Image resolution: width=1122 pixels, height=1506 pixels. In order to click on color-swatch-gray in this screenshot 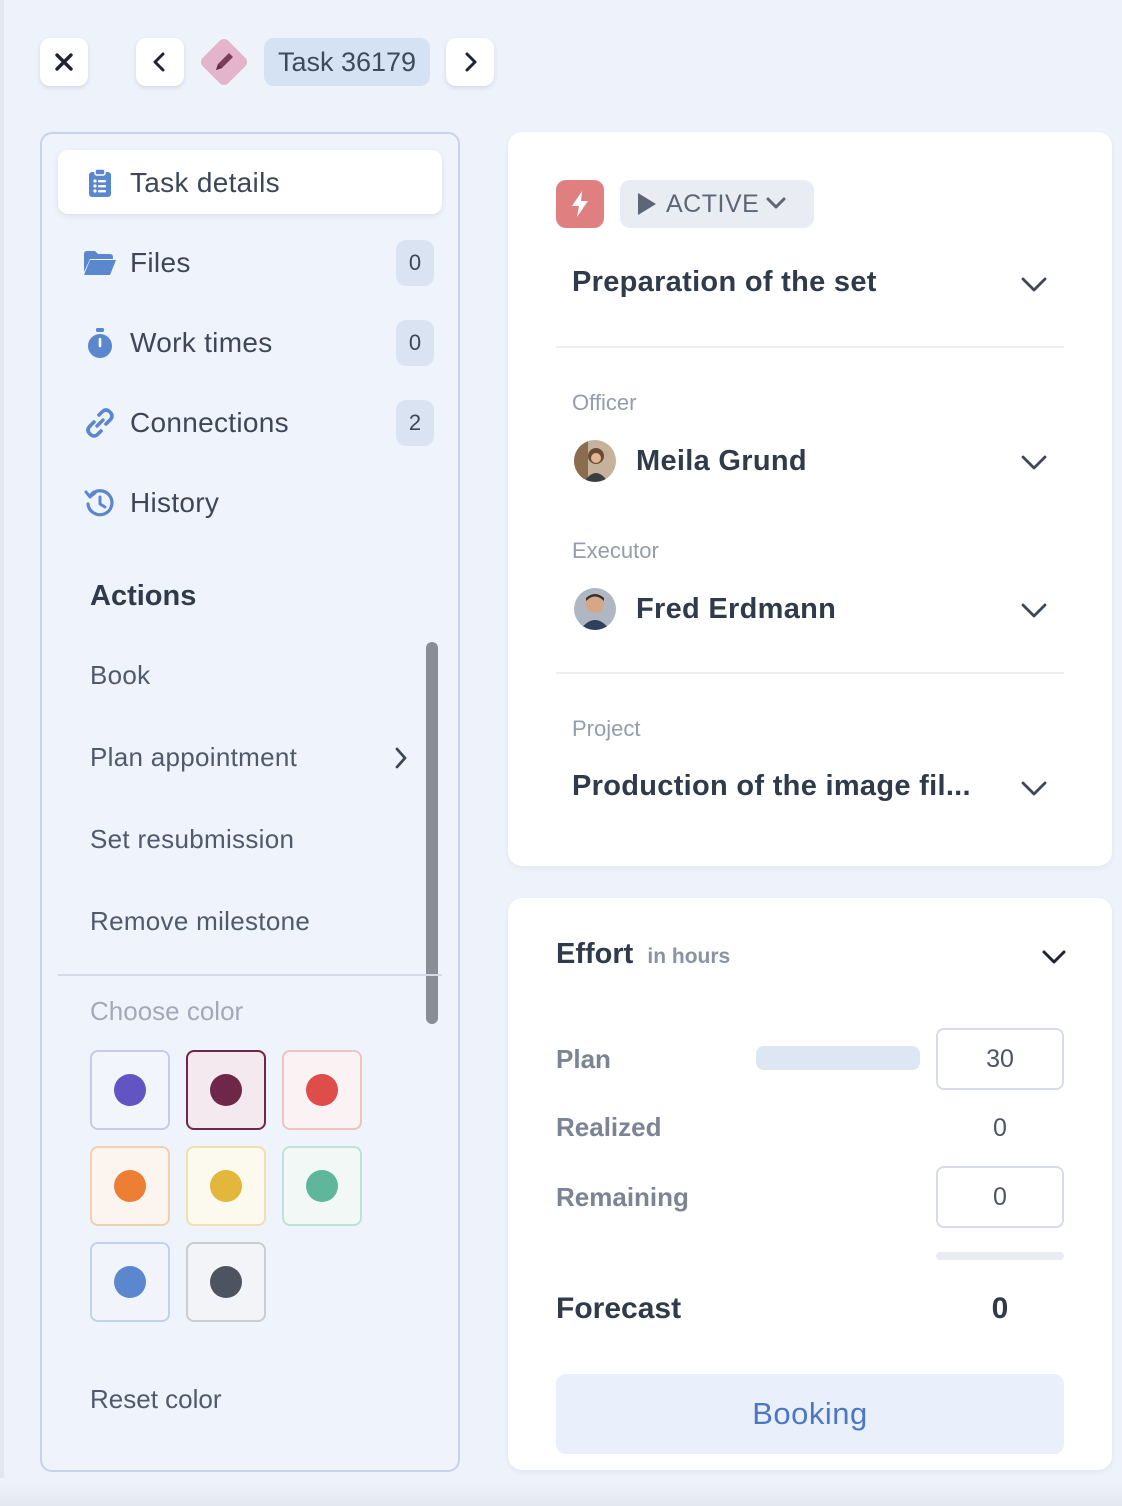, I will do `click(226, 1282)`.